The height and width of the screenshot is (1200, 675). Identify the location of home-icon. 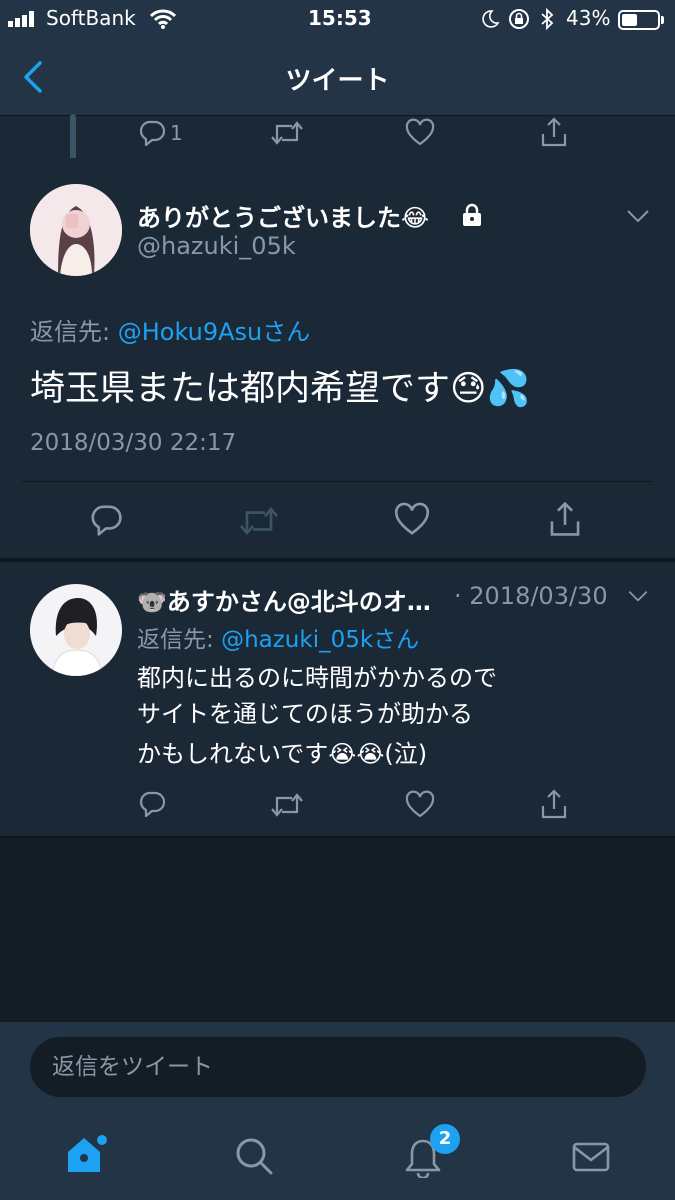
(86, 1153).